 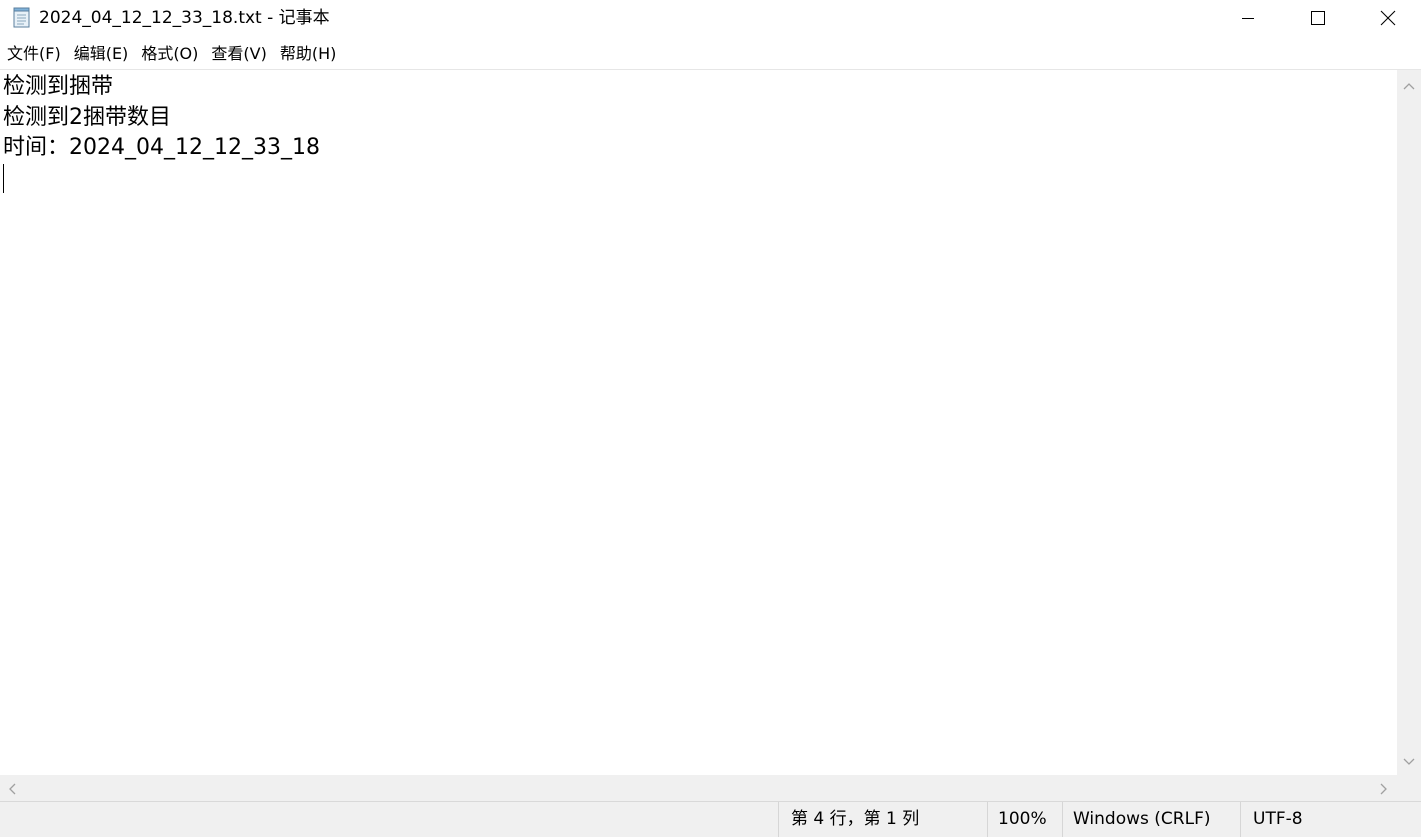 I want to click on close-button, so click(x=1387, y=18).